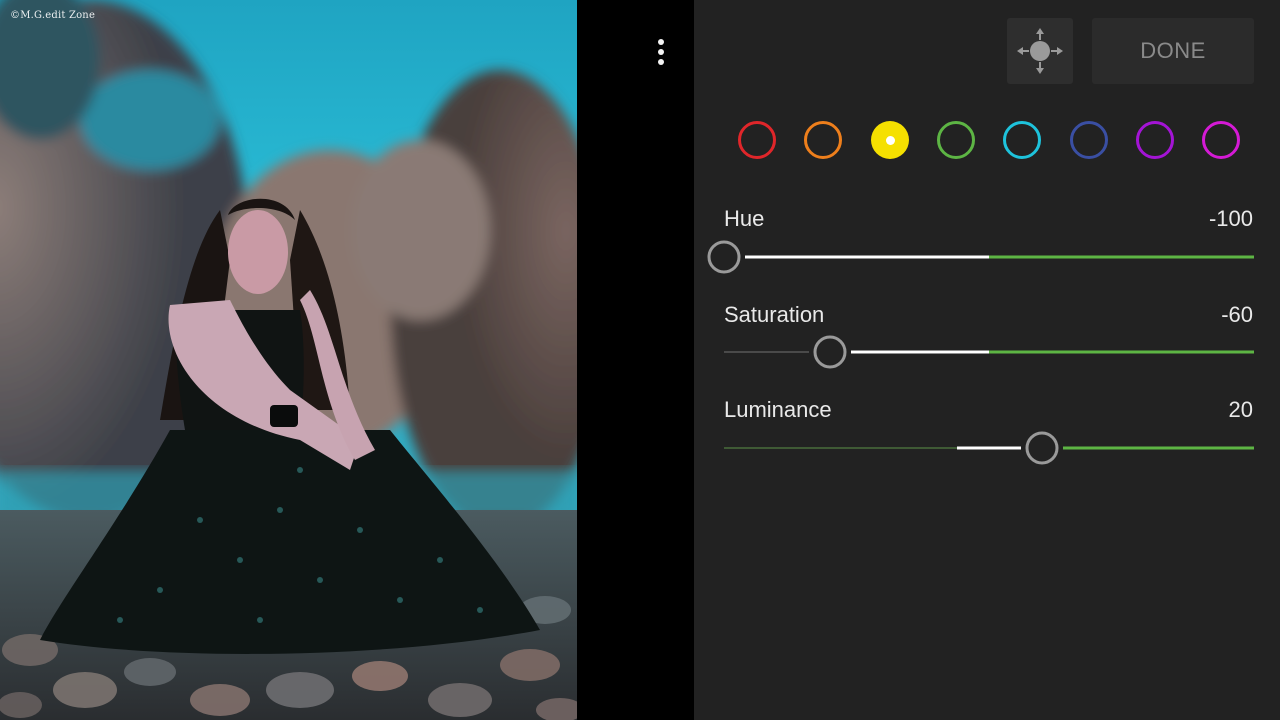 This screenshot has width=1280, height=720. What do you see at coordinates (956, 140) in the screenshot?
I see `swatch-green` at bounding box center [956, 140].